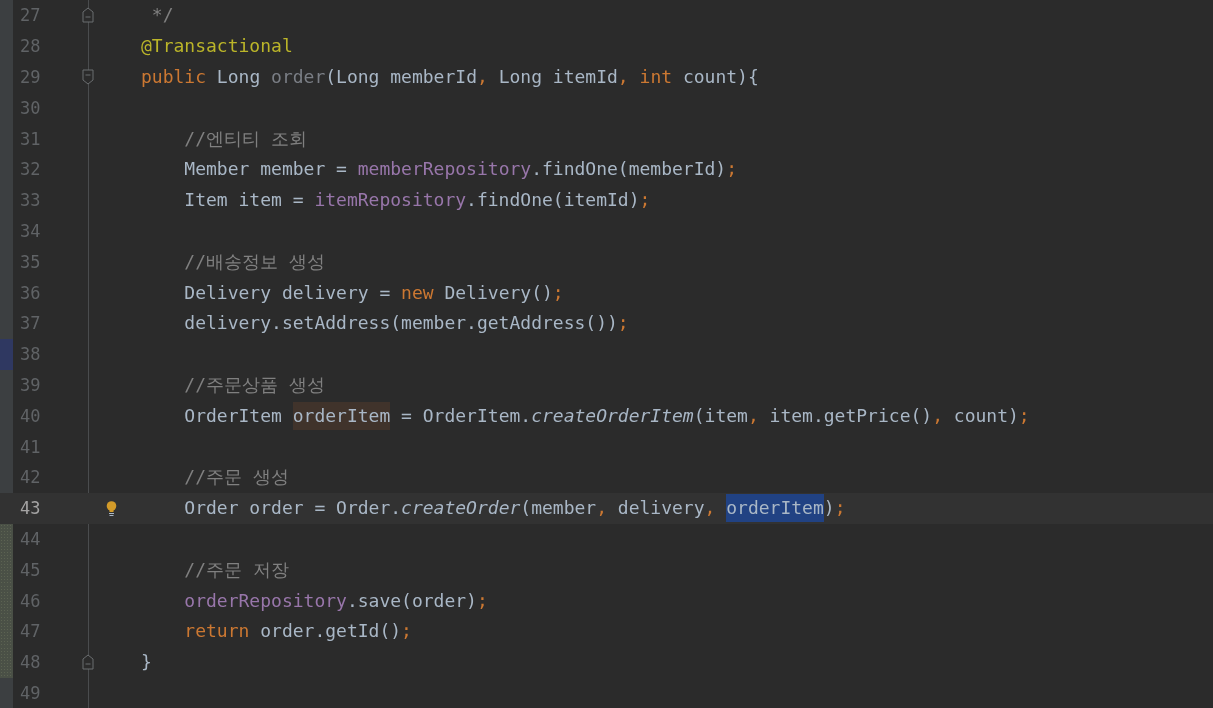 Image resolution: width=1213 pixels, height=708 pixels. I want to click on lightbulb-icon, so click(111, 508).